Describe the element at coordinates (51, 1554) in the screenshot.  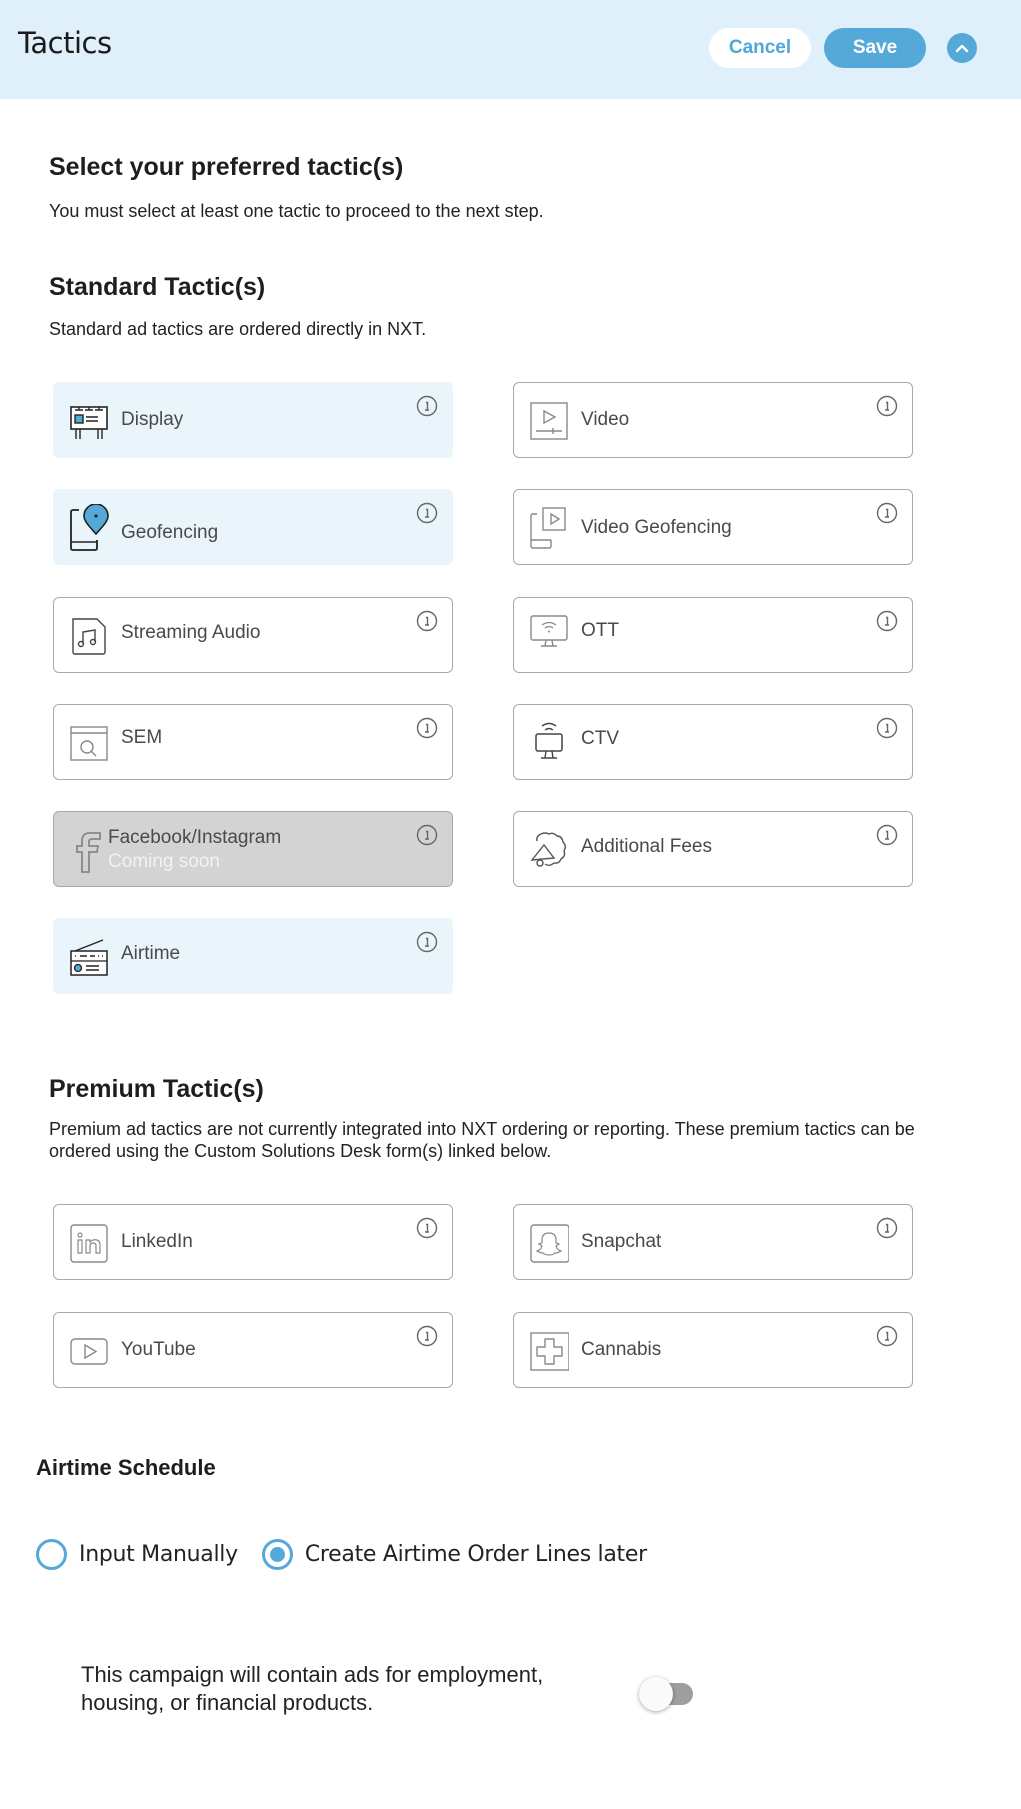
I see `radio-input-manually` at that location.